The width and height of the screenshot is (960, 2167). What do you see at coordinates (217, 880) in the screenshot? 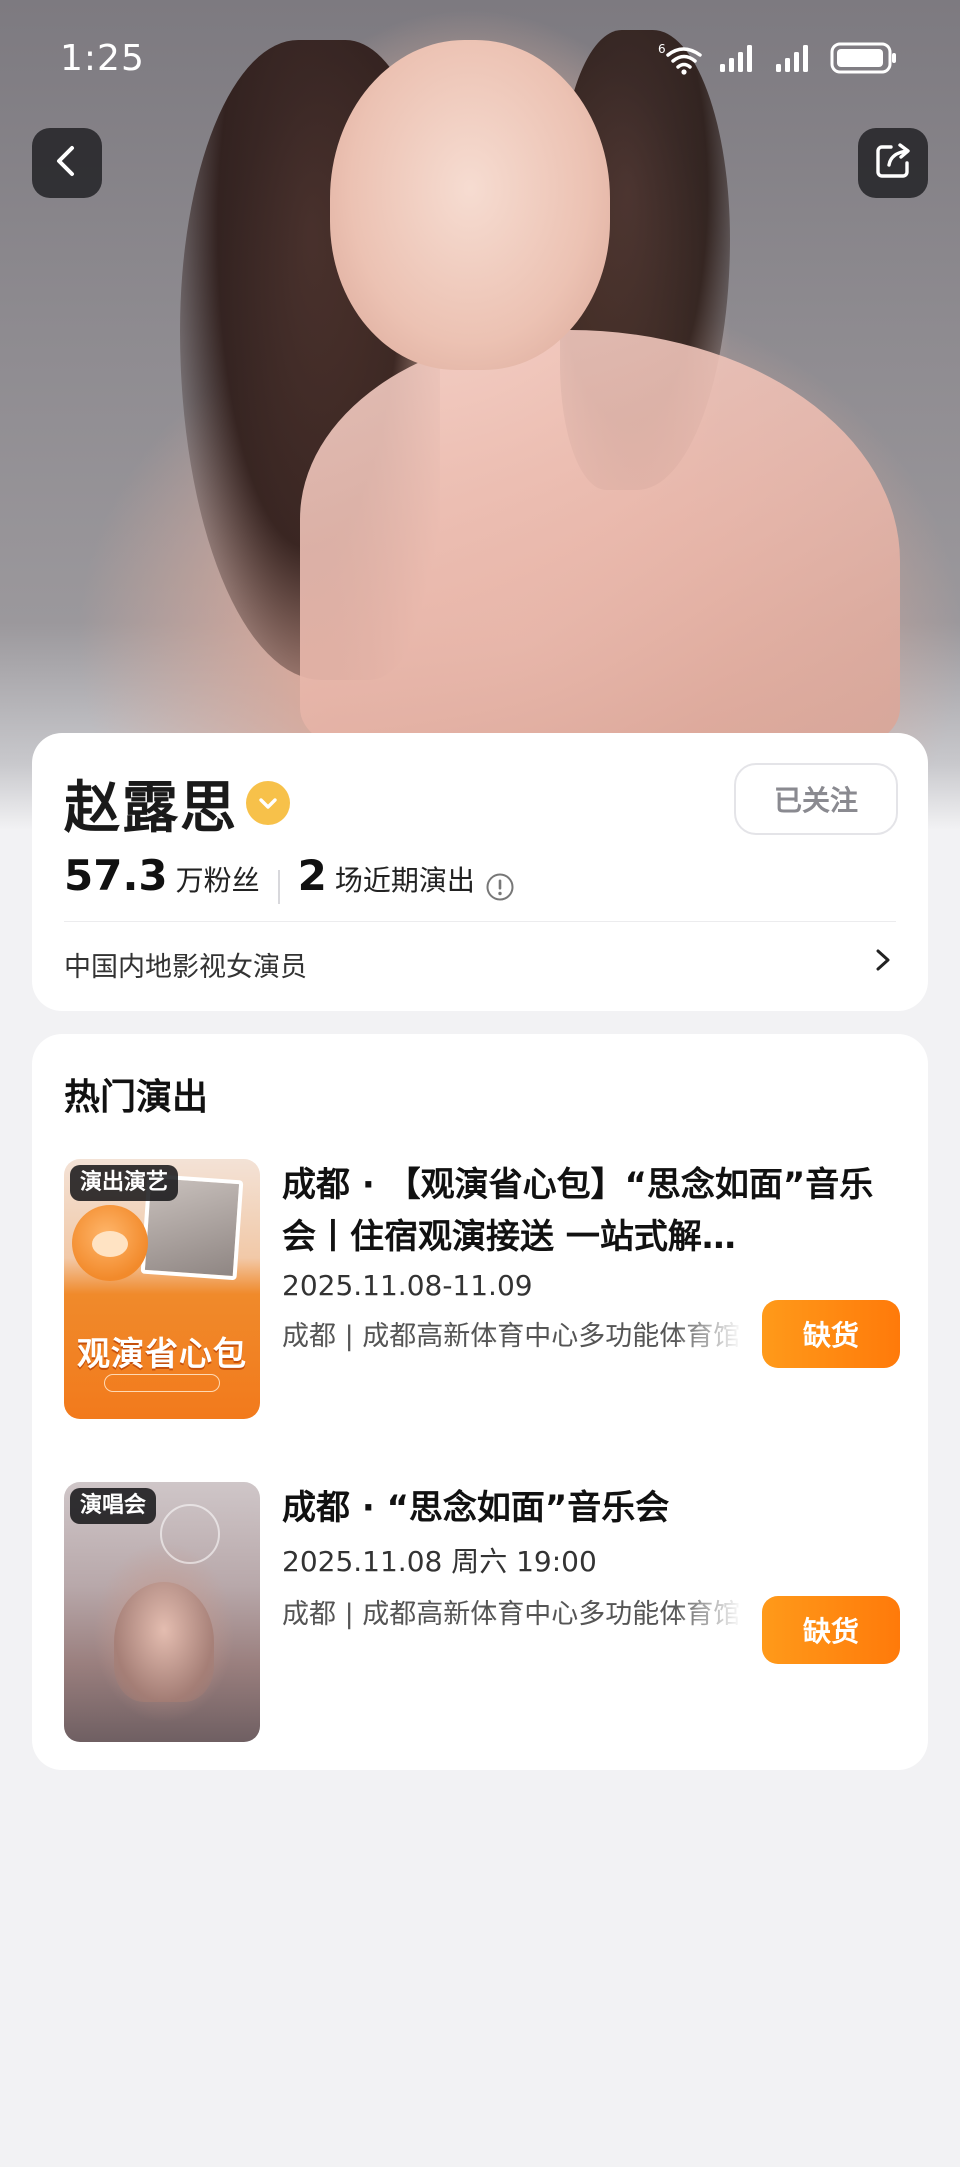
I see `fans-unit: 万粉丝` at bounding box center [217, 880].